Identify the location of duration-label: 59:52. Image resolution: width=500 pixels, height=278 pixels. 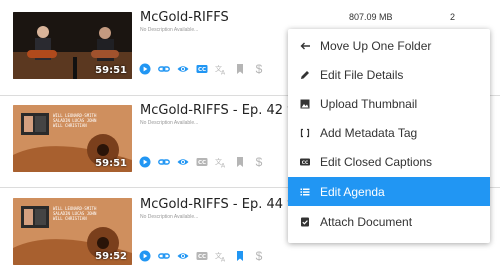
(111, 256).